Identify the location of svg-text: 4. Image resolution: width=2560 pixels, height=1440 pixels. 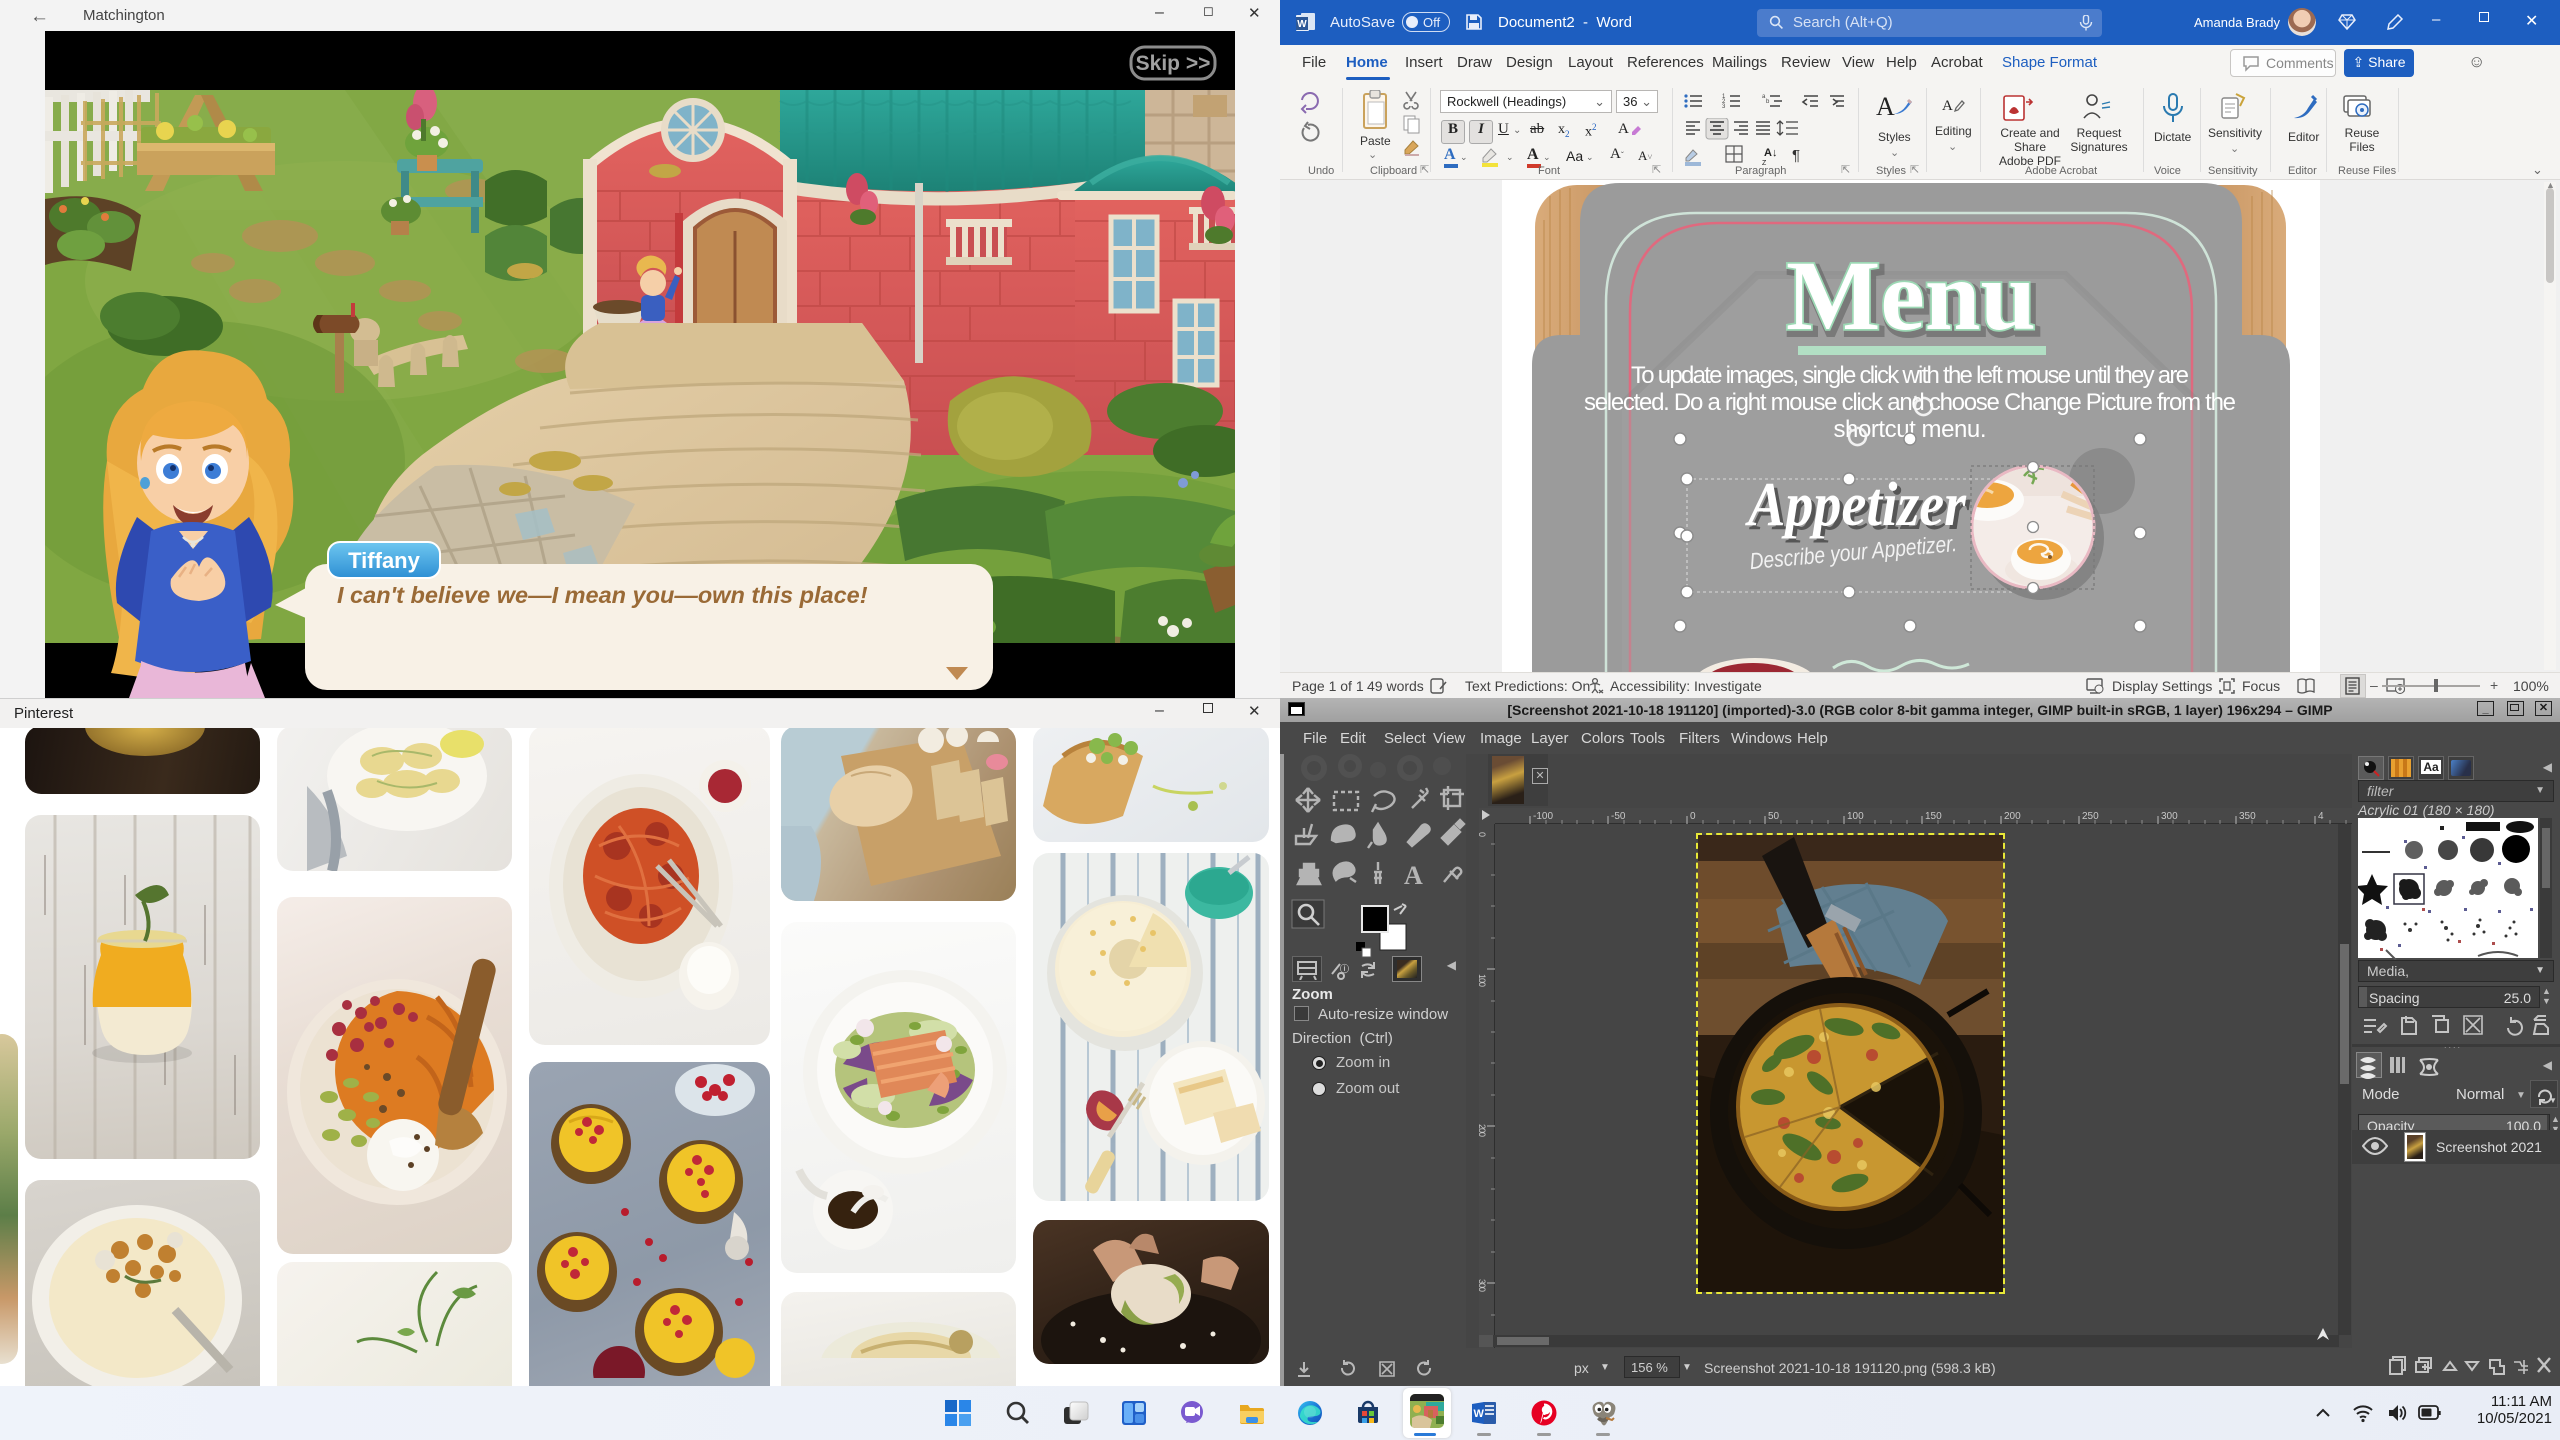
(2321, 816).